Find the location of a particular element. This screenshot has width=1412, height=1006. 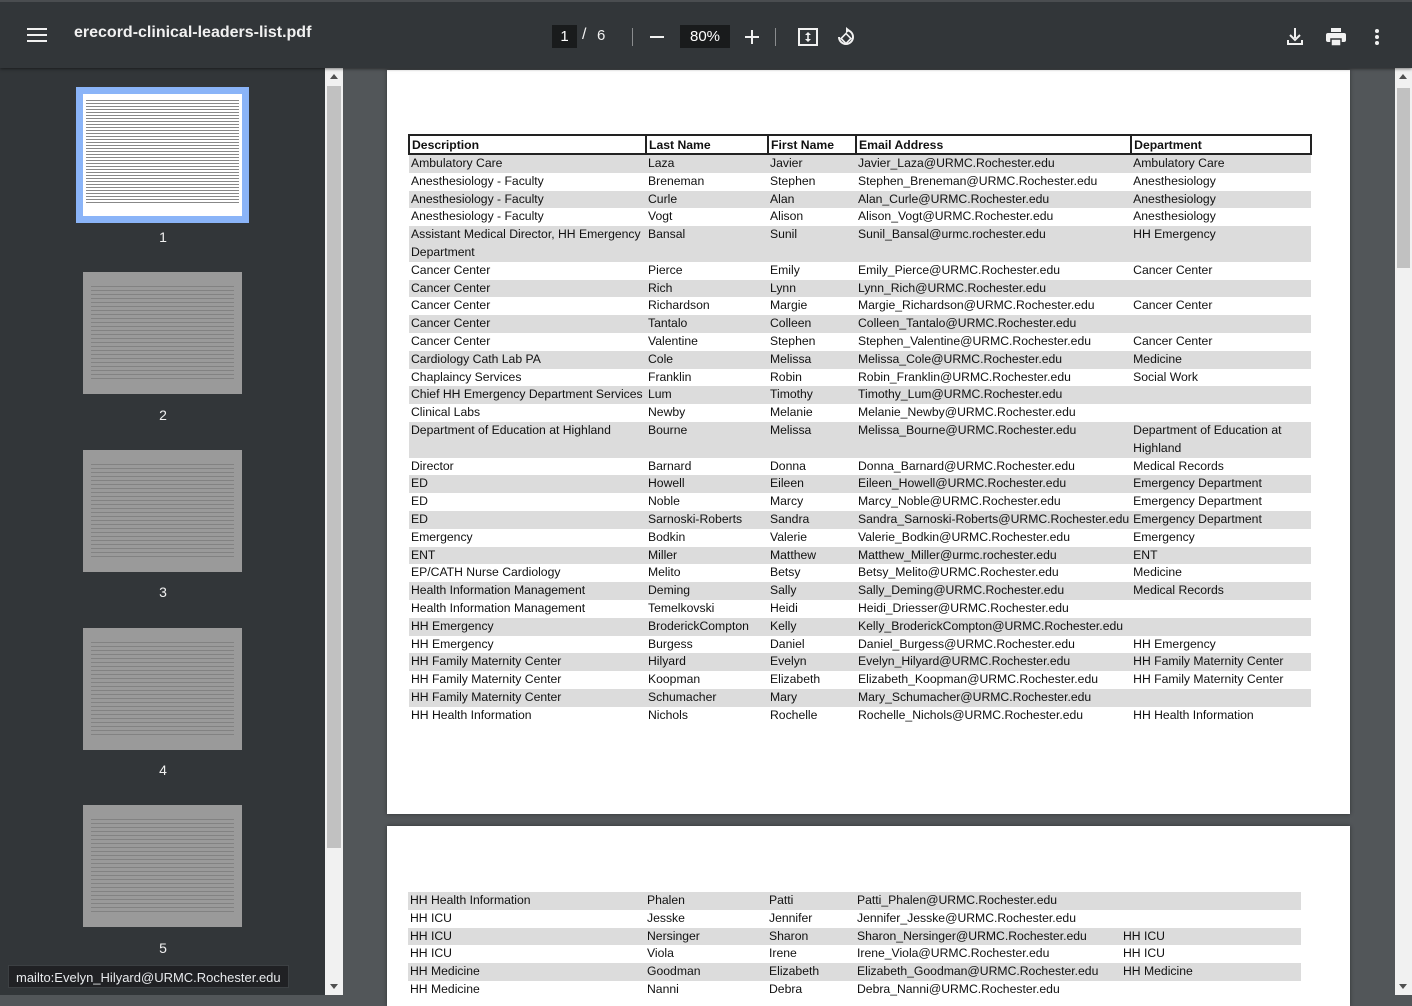

cell-email: Melanie_Newby@URMC.Rochester.edu is located at coordinates (993, 413).